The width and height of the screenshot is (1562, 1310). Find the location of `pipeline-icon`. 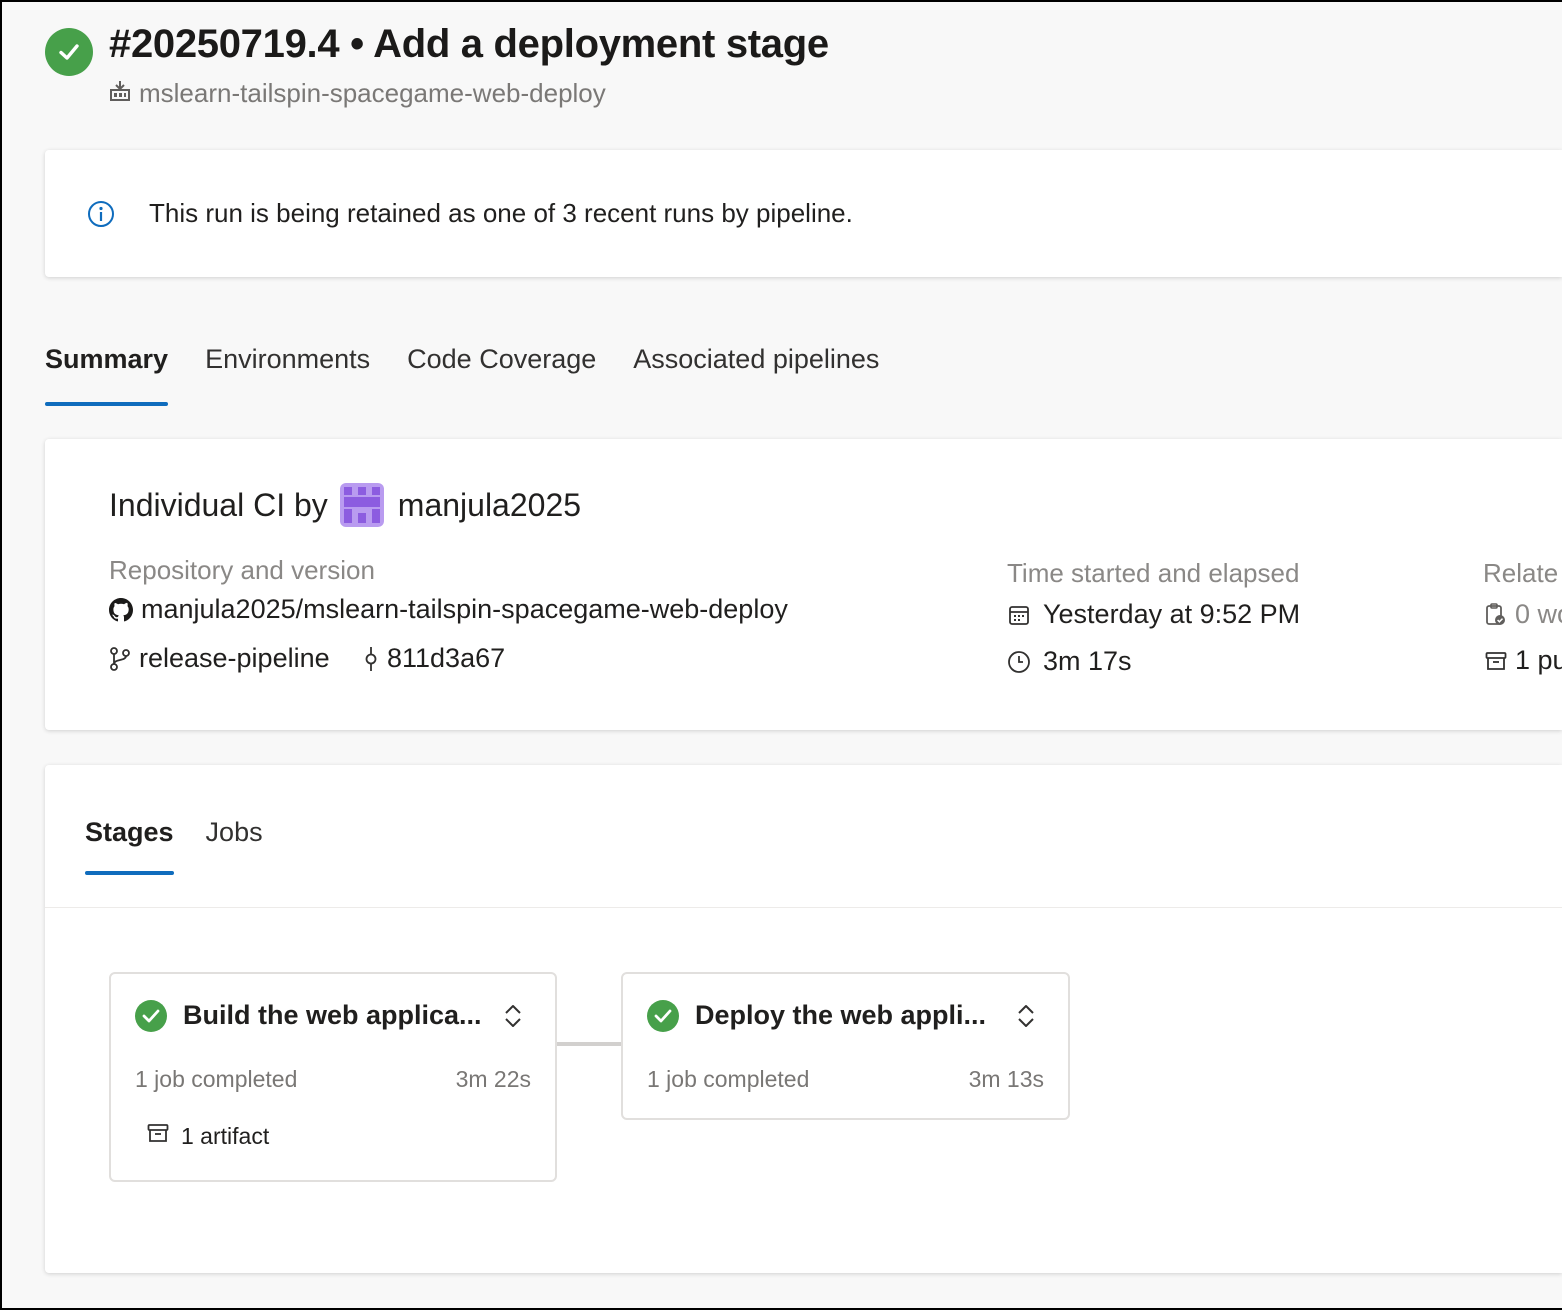

pipeline-icon is located at coordinates (120, 93).